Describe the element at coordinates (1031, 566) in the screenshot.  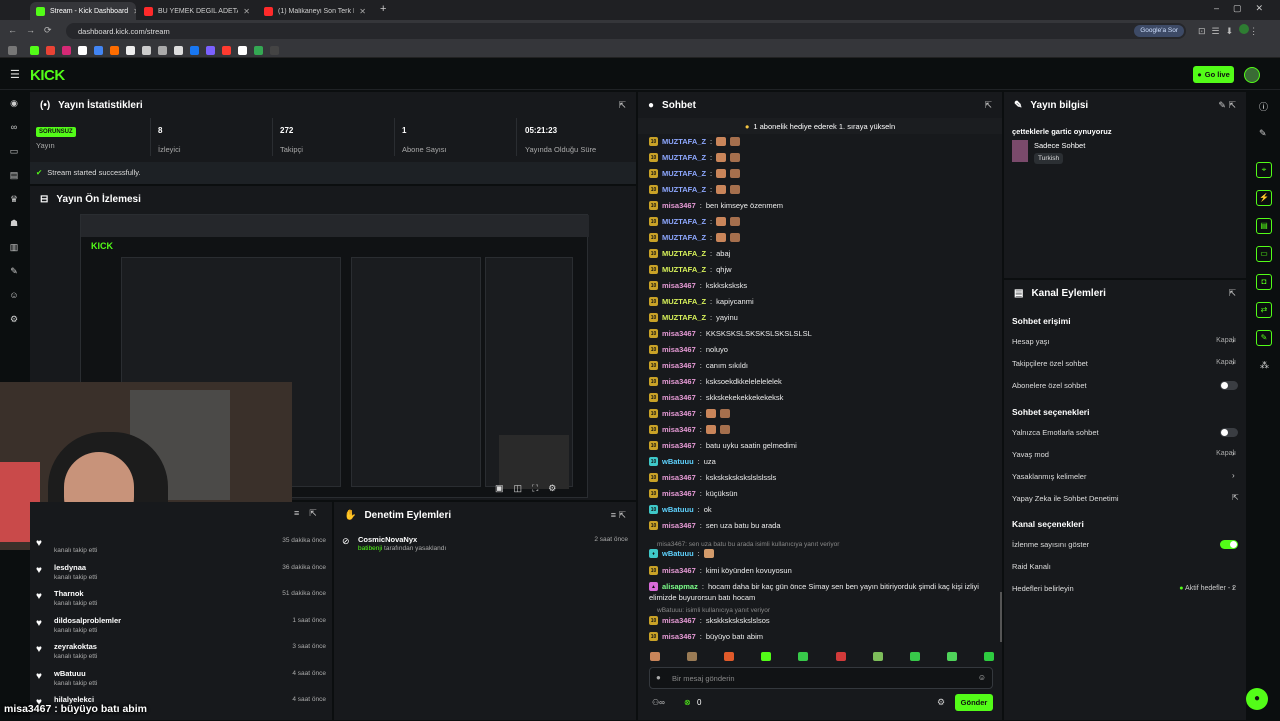
I see `raid-label: Raid Kanalı` at that location.